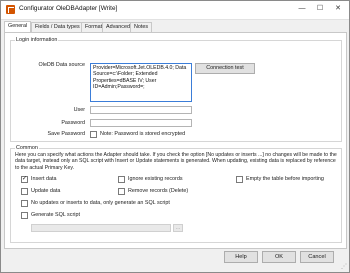 The width and height of the screenshot is (350, 273). Describe the element at coordinates (79, 110) in the screenshot. I see `user-label: User` at that location.